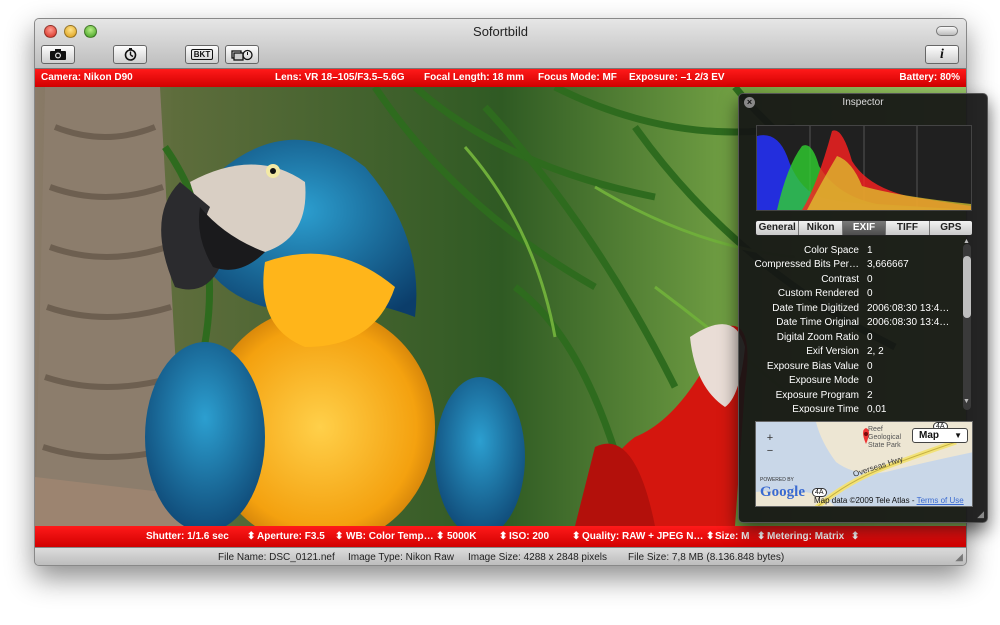 Image resolution: width=1000 pixels, height=625 pixels. What do you see at coordinates (832, 351) in the screenshot?
I see `exif-key: Exif Version` at bounding box center [832, 351].